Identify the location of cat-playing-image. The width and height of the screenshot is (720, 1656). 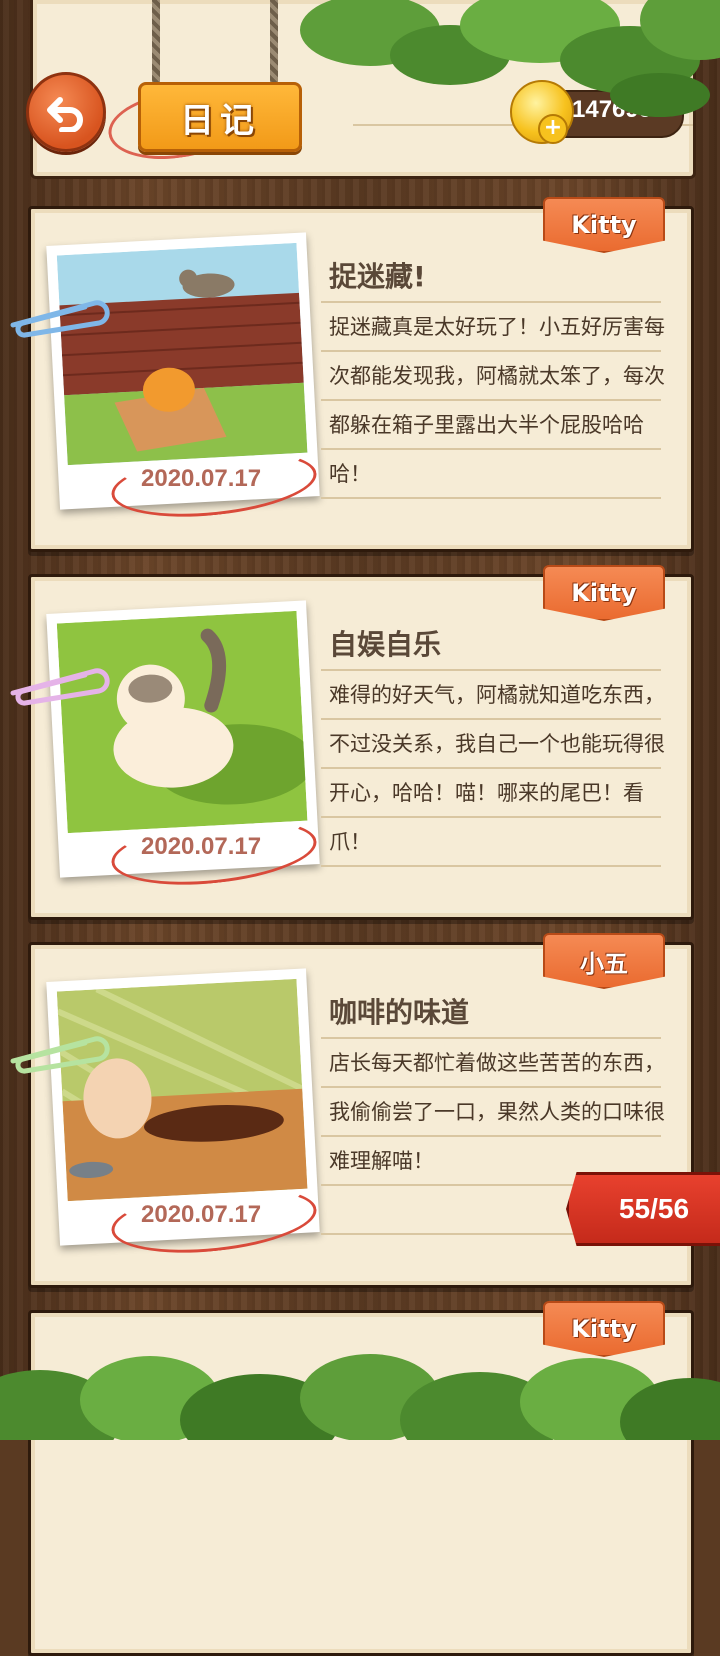
(182, 722).